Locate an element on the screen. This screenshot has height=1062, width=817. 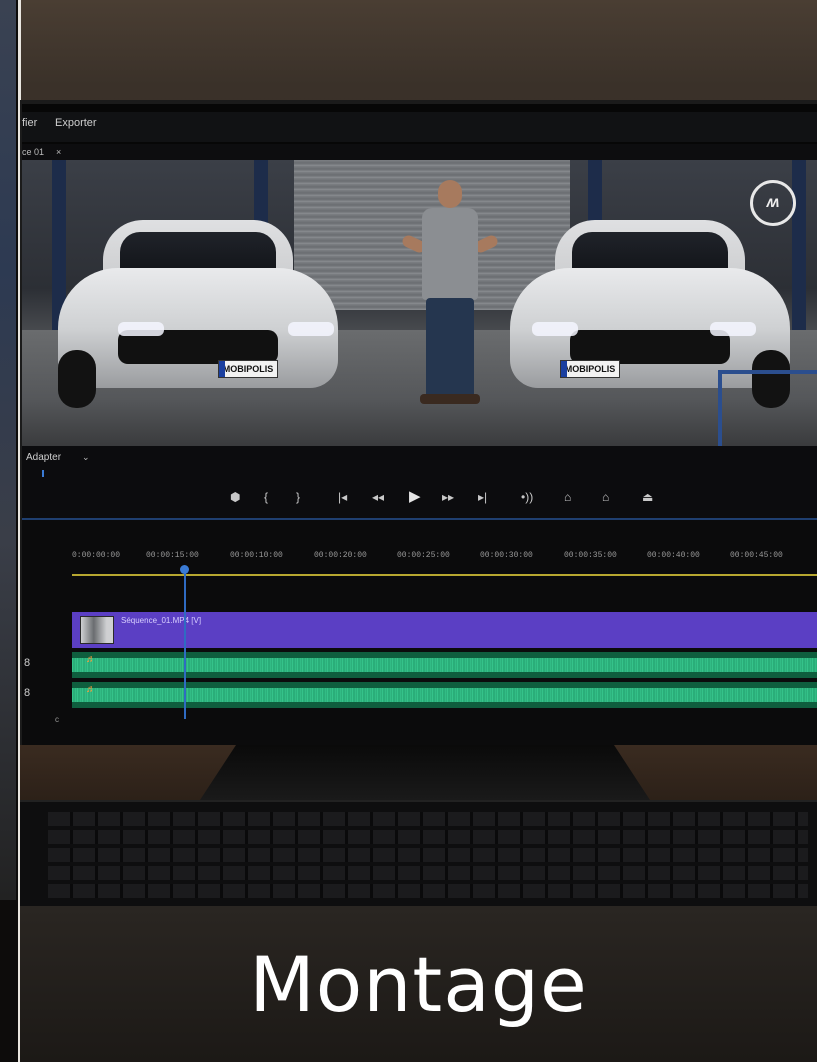
play-icon: ▶ is located at coordinates (415, 496).